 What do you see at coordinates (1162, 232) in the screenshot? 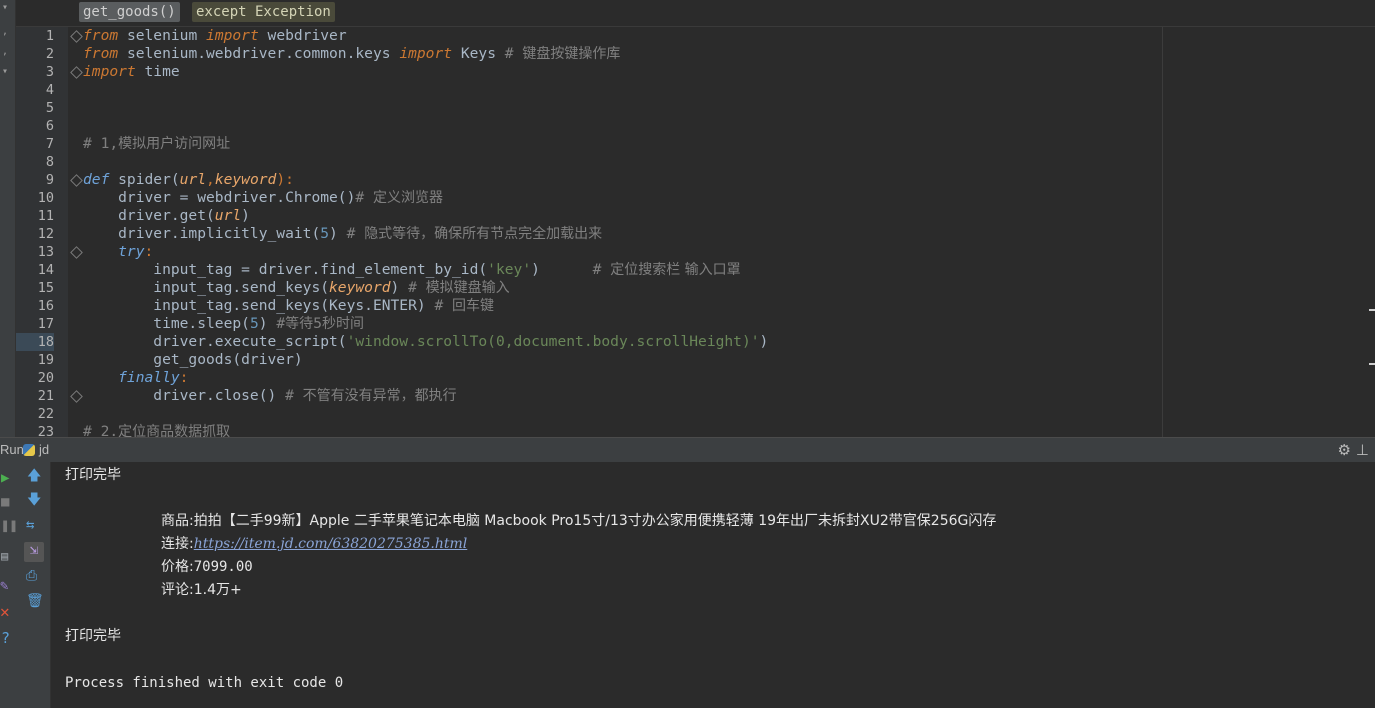
I see `right-margin-guide` at bounding box center [1162, 232].